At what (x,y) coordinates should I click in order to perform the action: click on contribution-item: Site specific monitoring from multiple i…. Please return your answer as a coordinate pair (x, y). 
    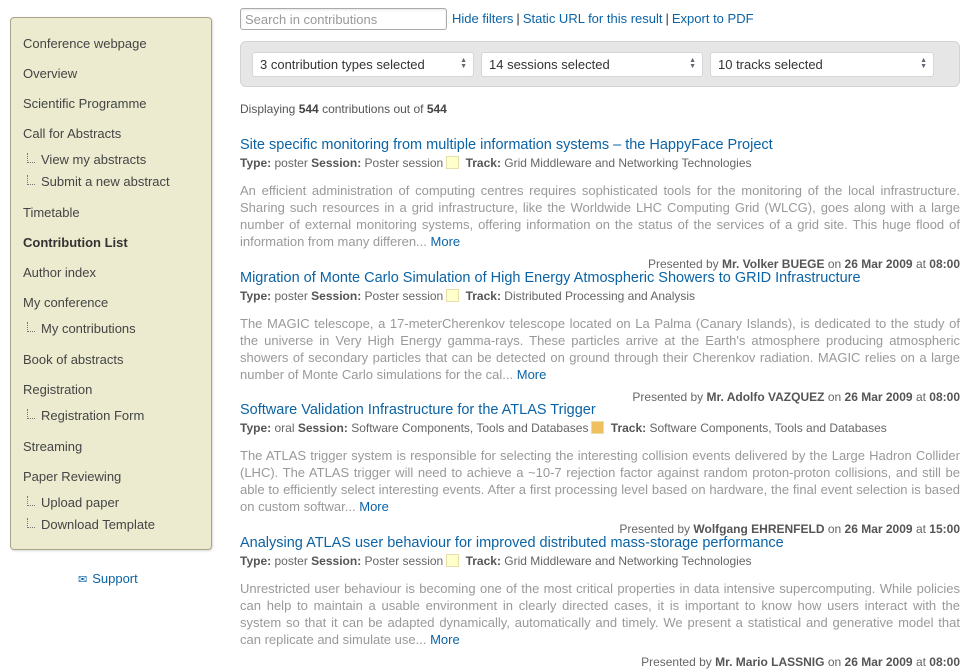
    Looking at the image, I should click on (600, 204).